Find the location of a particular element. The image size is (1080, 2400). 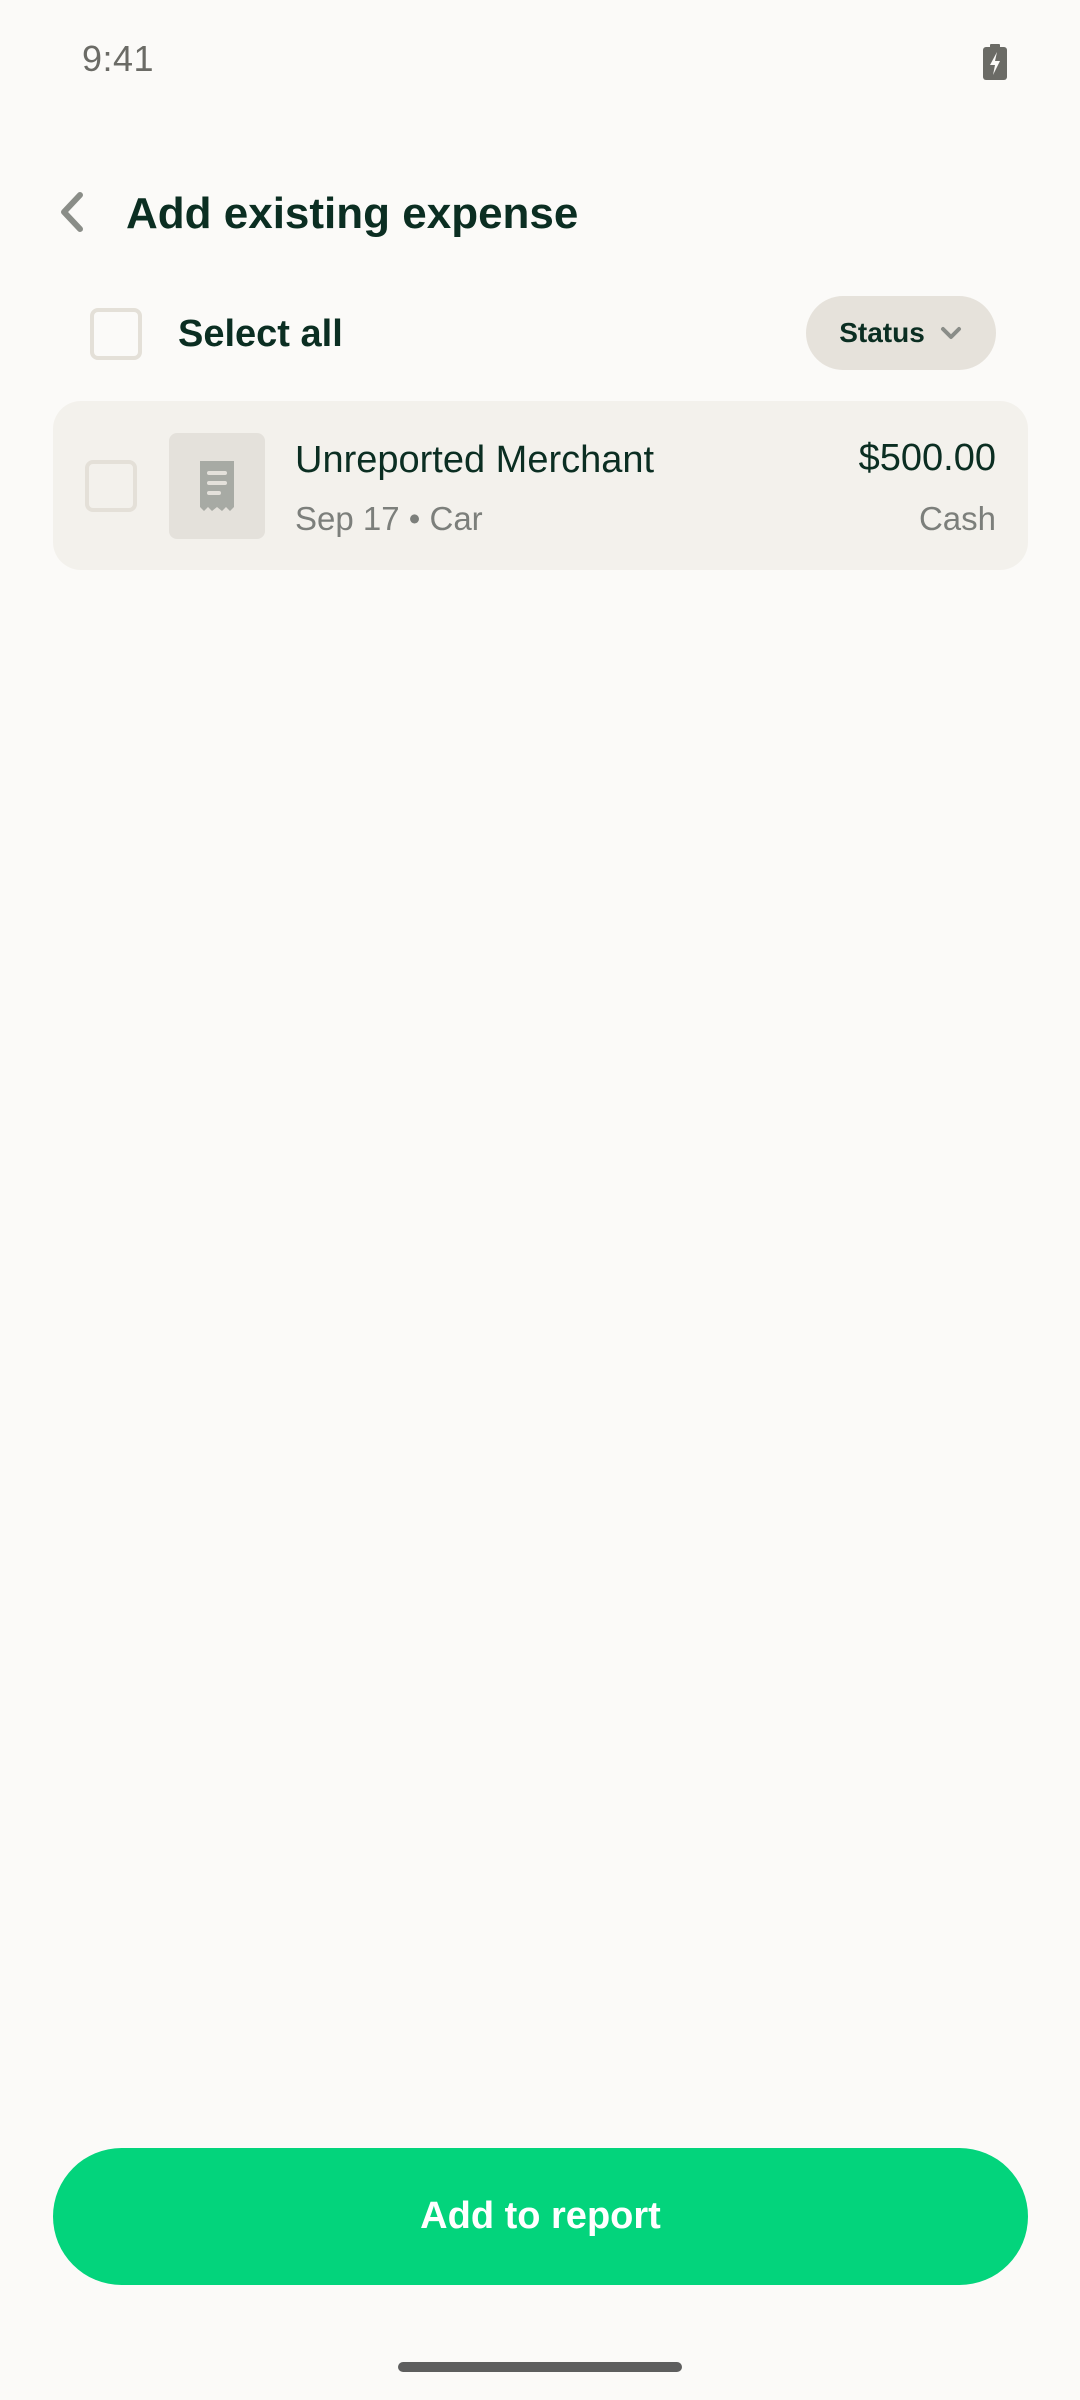

receipt-thumbnail is located at coordinates (217, 486).